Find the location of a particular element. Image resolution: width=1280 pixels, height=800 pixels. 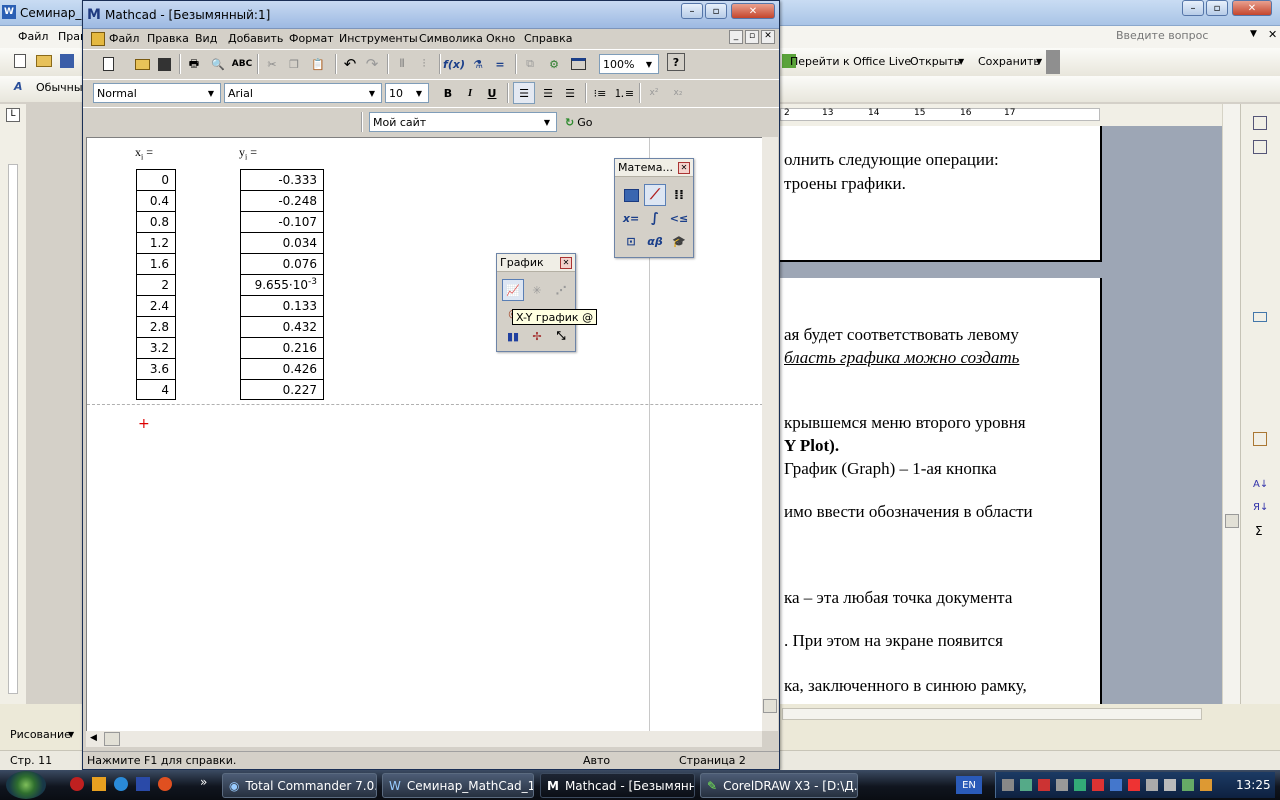

doc-restore-button: ▫ is located at coordinates (752, 37).